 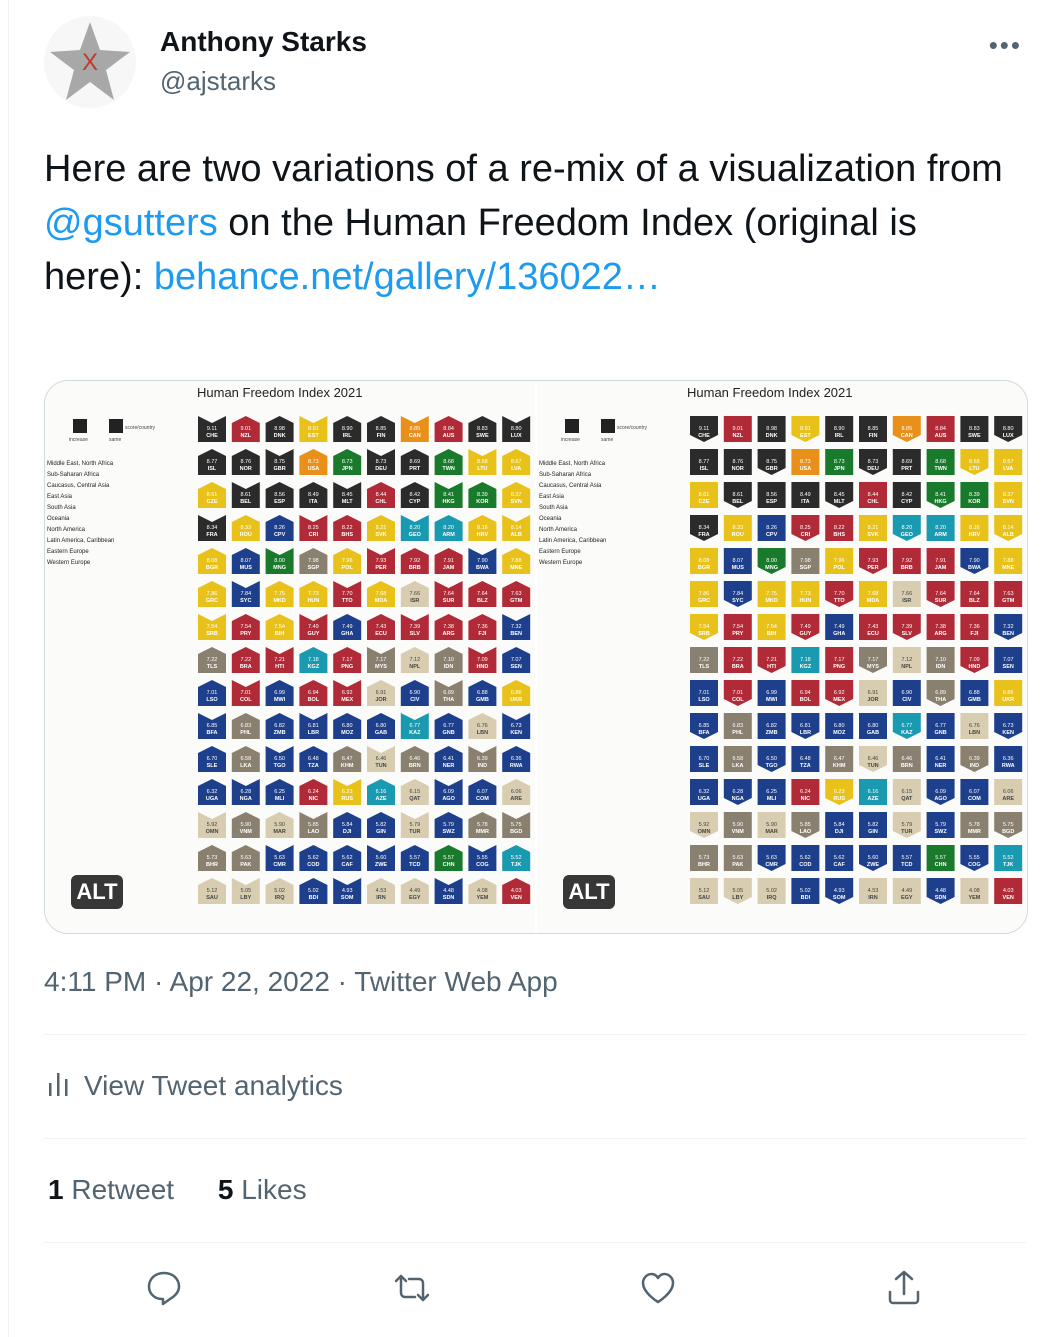 I want to click on avatar: X, so click(x=90, y=62).